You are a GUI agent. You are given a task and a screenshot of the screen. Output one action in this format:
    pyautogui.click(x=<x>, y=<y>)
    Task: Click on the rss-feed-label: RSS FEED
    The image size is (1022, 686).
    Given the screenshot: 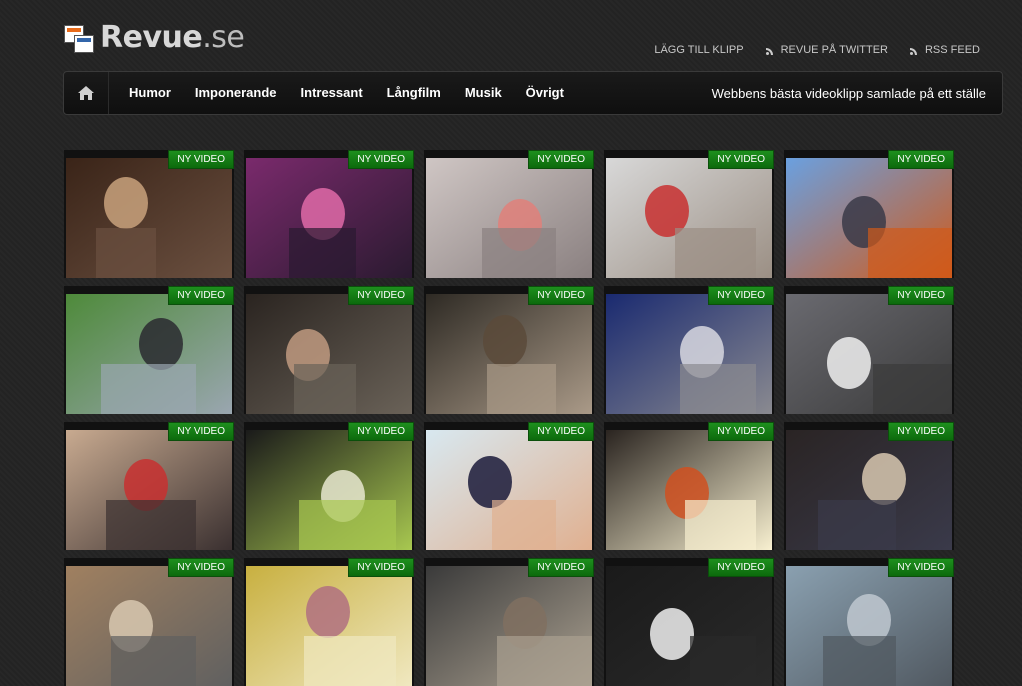 What is the action you would take?
    pyautogui.click(x=952, y=50)
    